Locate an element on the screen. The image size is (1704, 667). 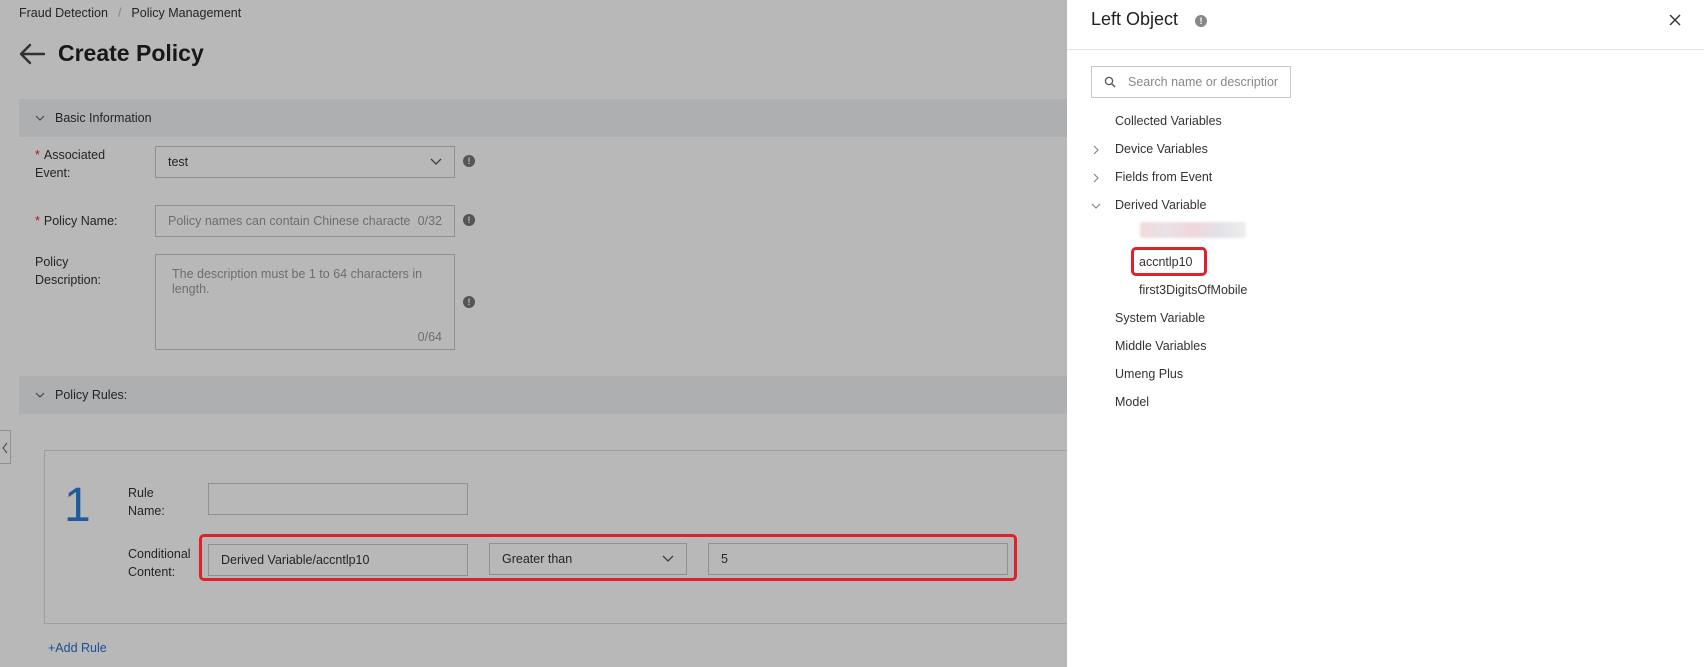
highlight-accntlp10 is located at coordinates (1169, 261).